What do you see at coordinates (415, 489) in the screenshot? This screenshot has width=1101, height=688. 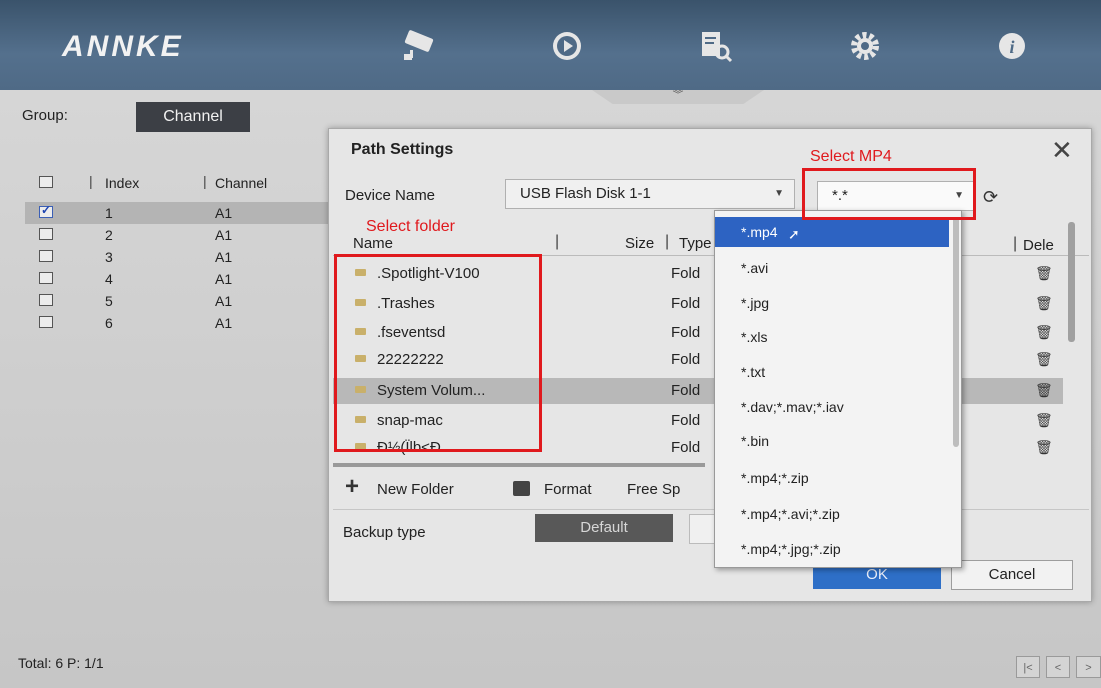 I see `new-folder-button: New Folder` at bounding box center [415, 489].